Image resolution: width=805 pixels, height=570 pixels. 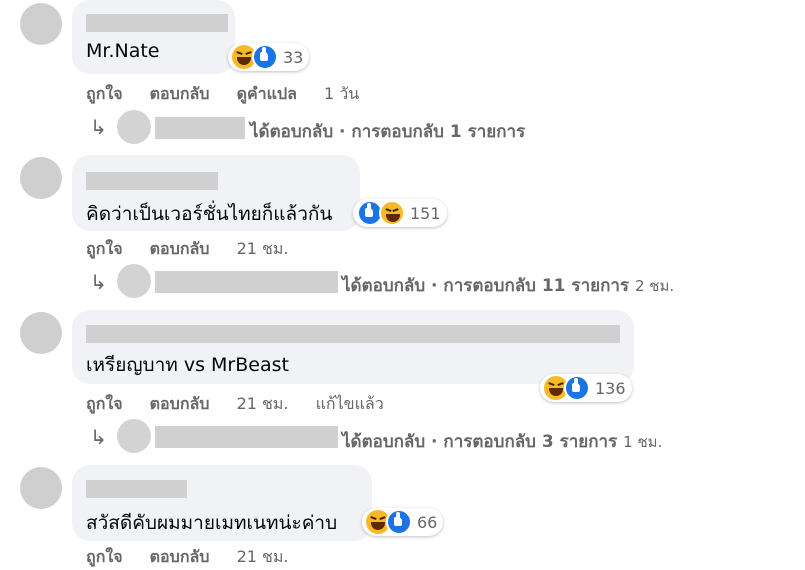 What do you see at coordinates (233, 94) in the screenshot?
I see `comment-actions: ถูกใจ ตอบกลับ ดูคำแปล 1 วัน` at bounding box center [233, 94].